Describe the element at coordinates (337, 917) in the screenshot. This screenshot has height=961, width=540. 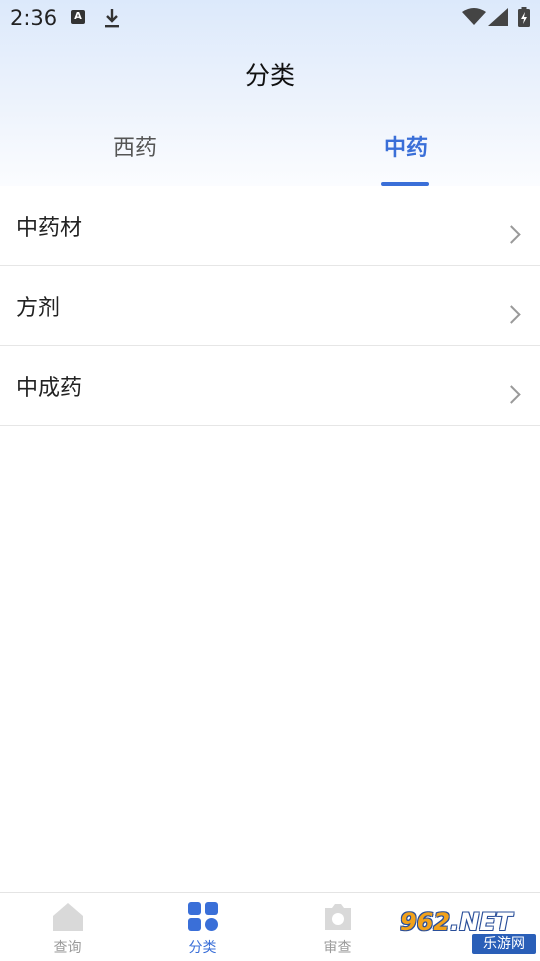
I see `camera-icon` at that location.